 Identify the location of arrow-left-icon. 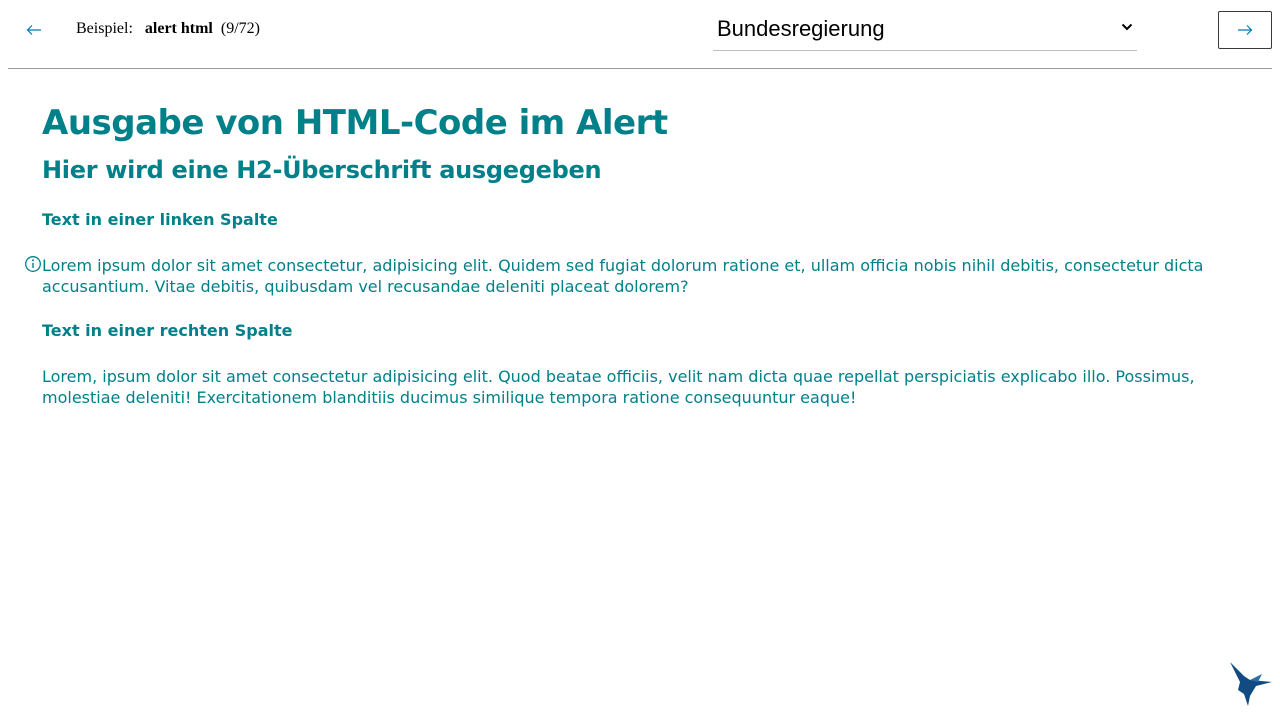
(33, 30).